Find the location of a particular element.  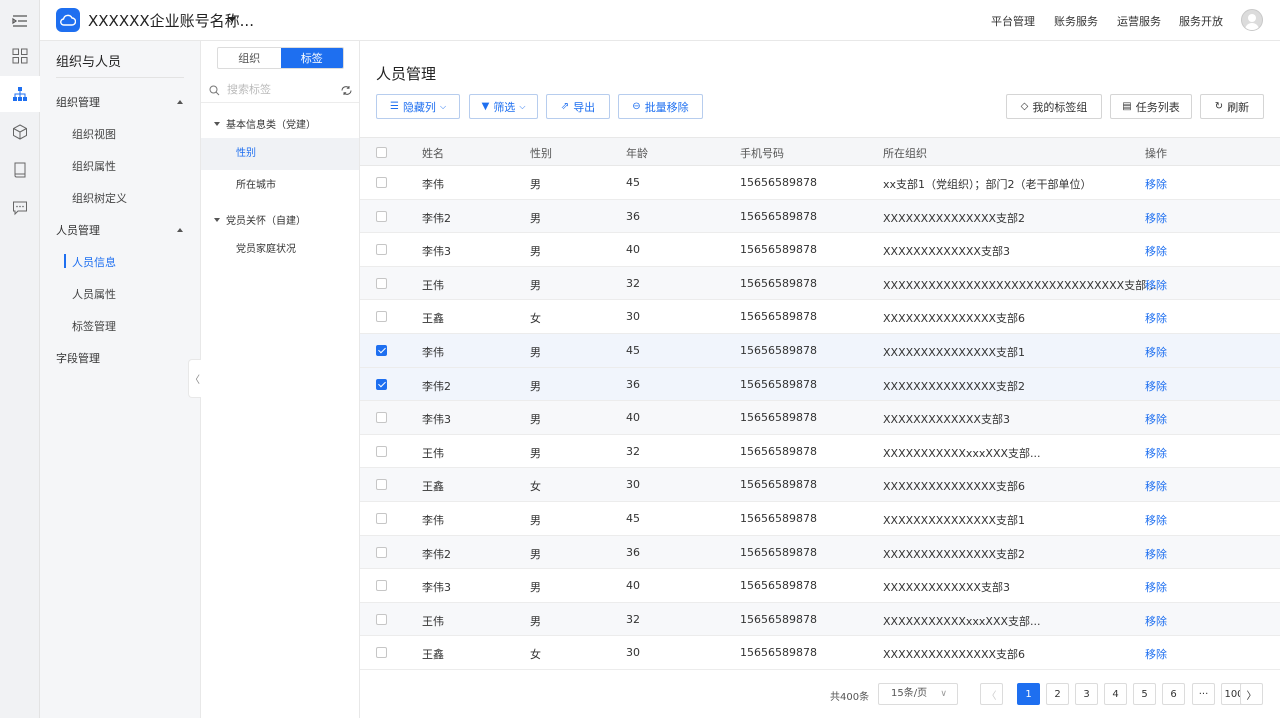

sidebar-item-org-tree-def: 组织树定义 is located at coordinates (99, 198).